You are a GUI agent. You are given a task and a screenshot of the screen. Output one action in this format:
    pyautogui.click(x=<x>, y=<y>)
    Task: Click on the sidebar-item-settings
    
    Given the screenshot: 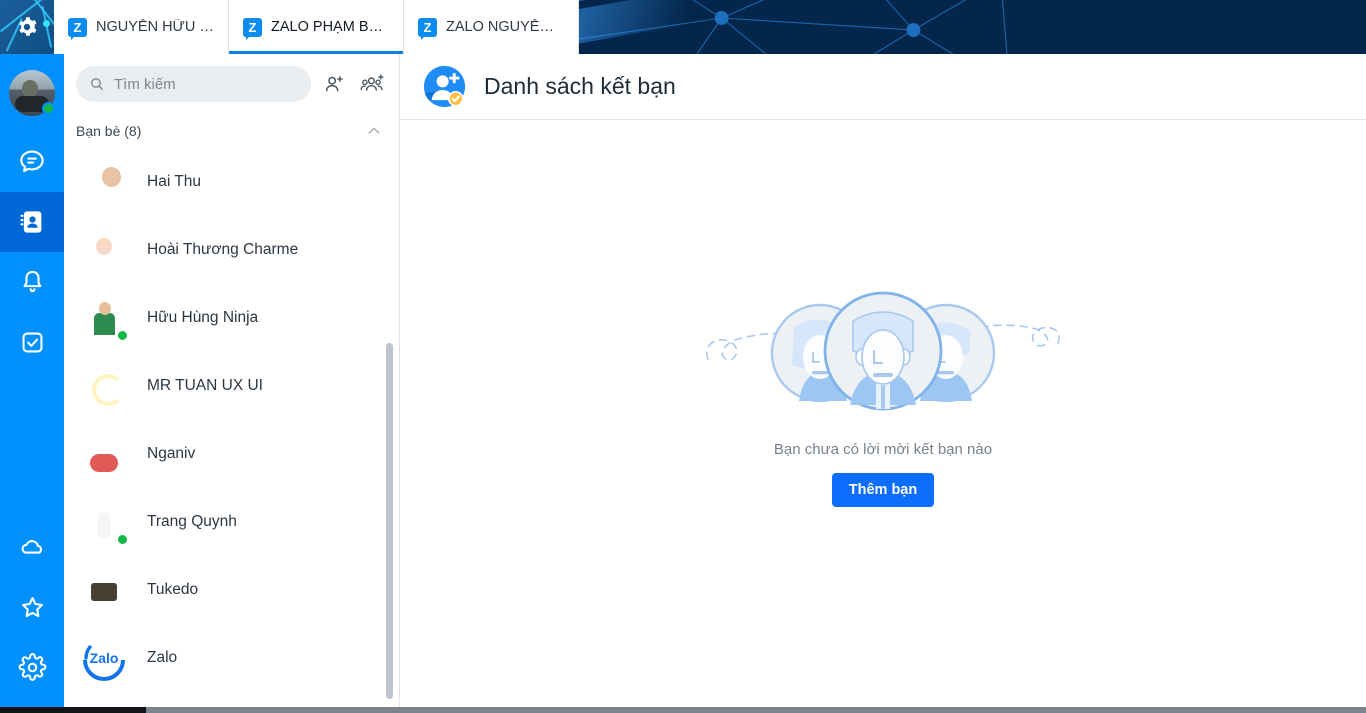 What is the action you would take?
    pyautogui.click(x=32, y=667)
    